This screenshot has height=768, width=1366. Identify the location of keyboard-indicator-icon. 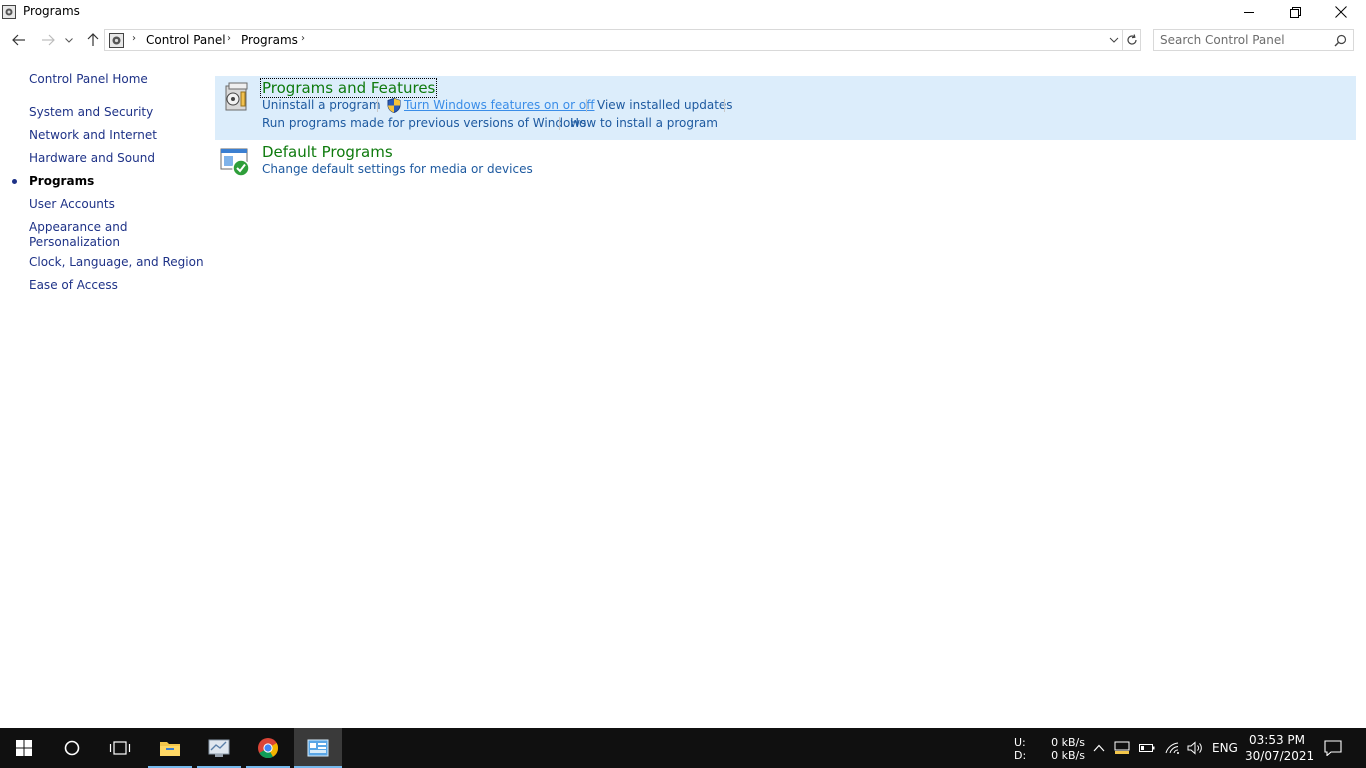
(1122, 747).